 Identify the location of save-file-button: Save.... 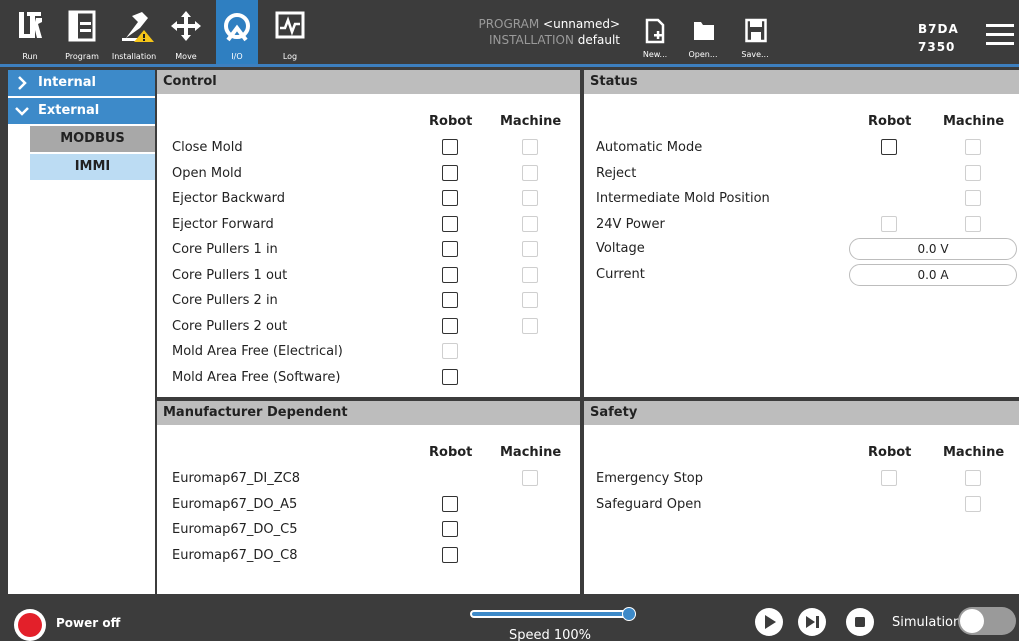
(755, 38).